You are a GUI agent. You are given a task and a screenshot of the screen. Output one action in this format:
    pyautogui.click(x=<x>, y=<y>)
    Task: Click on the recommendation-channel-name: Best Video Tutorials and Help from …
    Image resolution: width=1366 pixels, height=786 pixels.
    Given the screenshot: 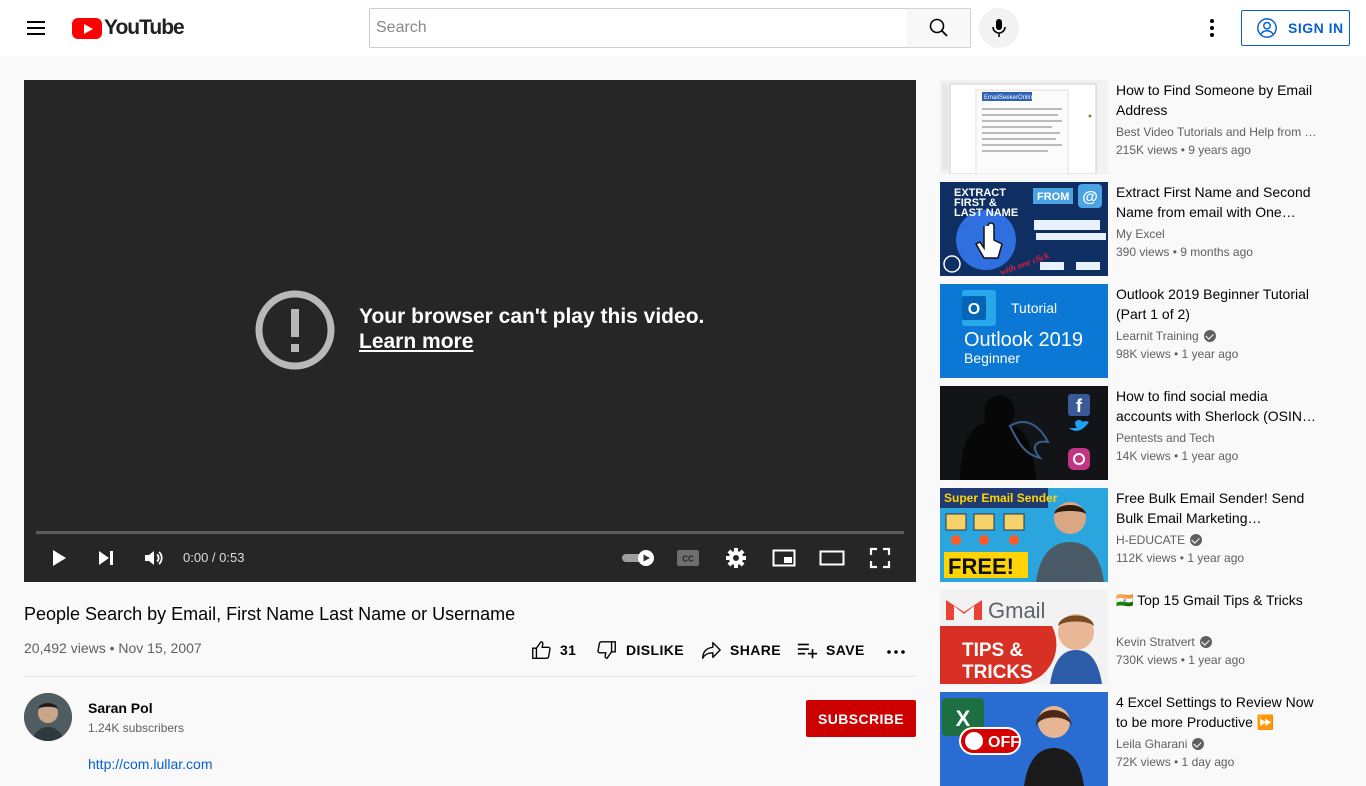 What is the action you would take?
    pyautogui.click(x=1216, y=132)
    